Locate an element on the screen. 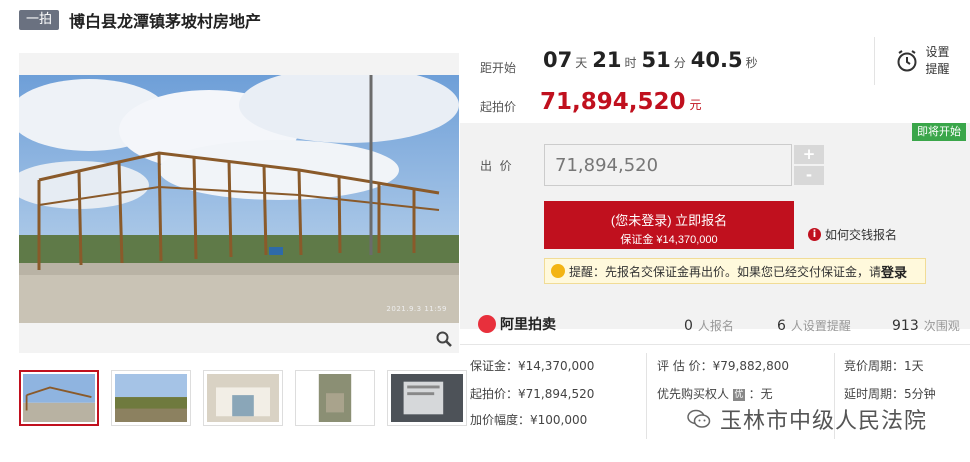  countdown-seconds: 40.5 is located at coordinates (716, 60).